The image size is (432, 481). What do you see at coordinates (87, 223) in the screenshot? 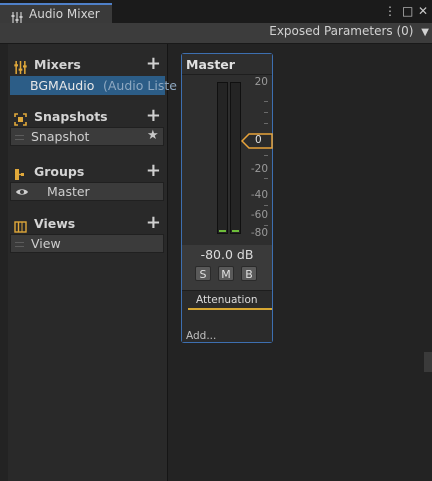
I see `views-header: Views +` at bounding box center [87, 223].